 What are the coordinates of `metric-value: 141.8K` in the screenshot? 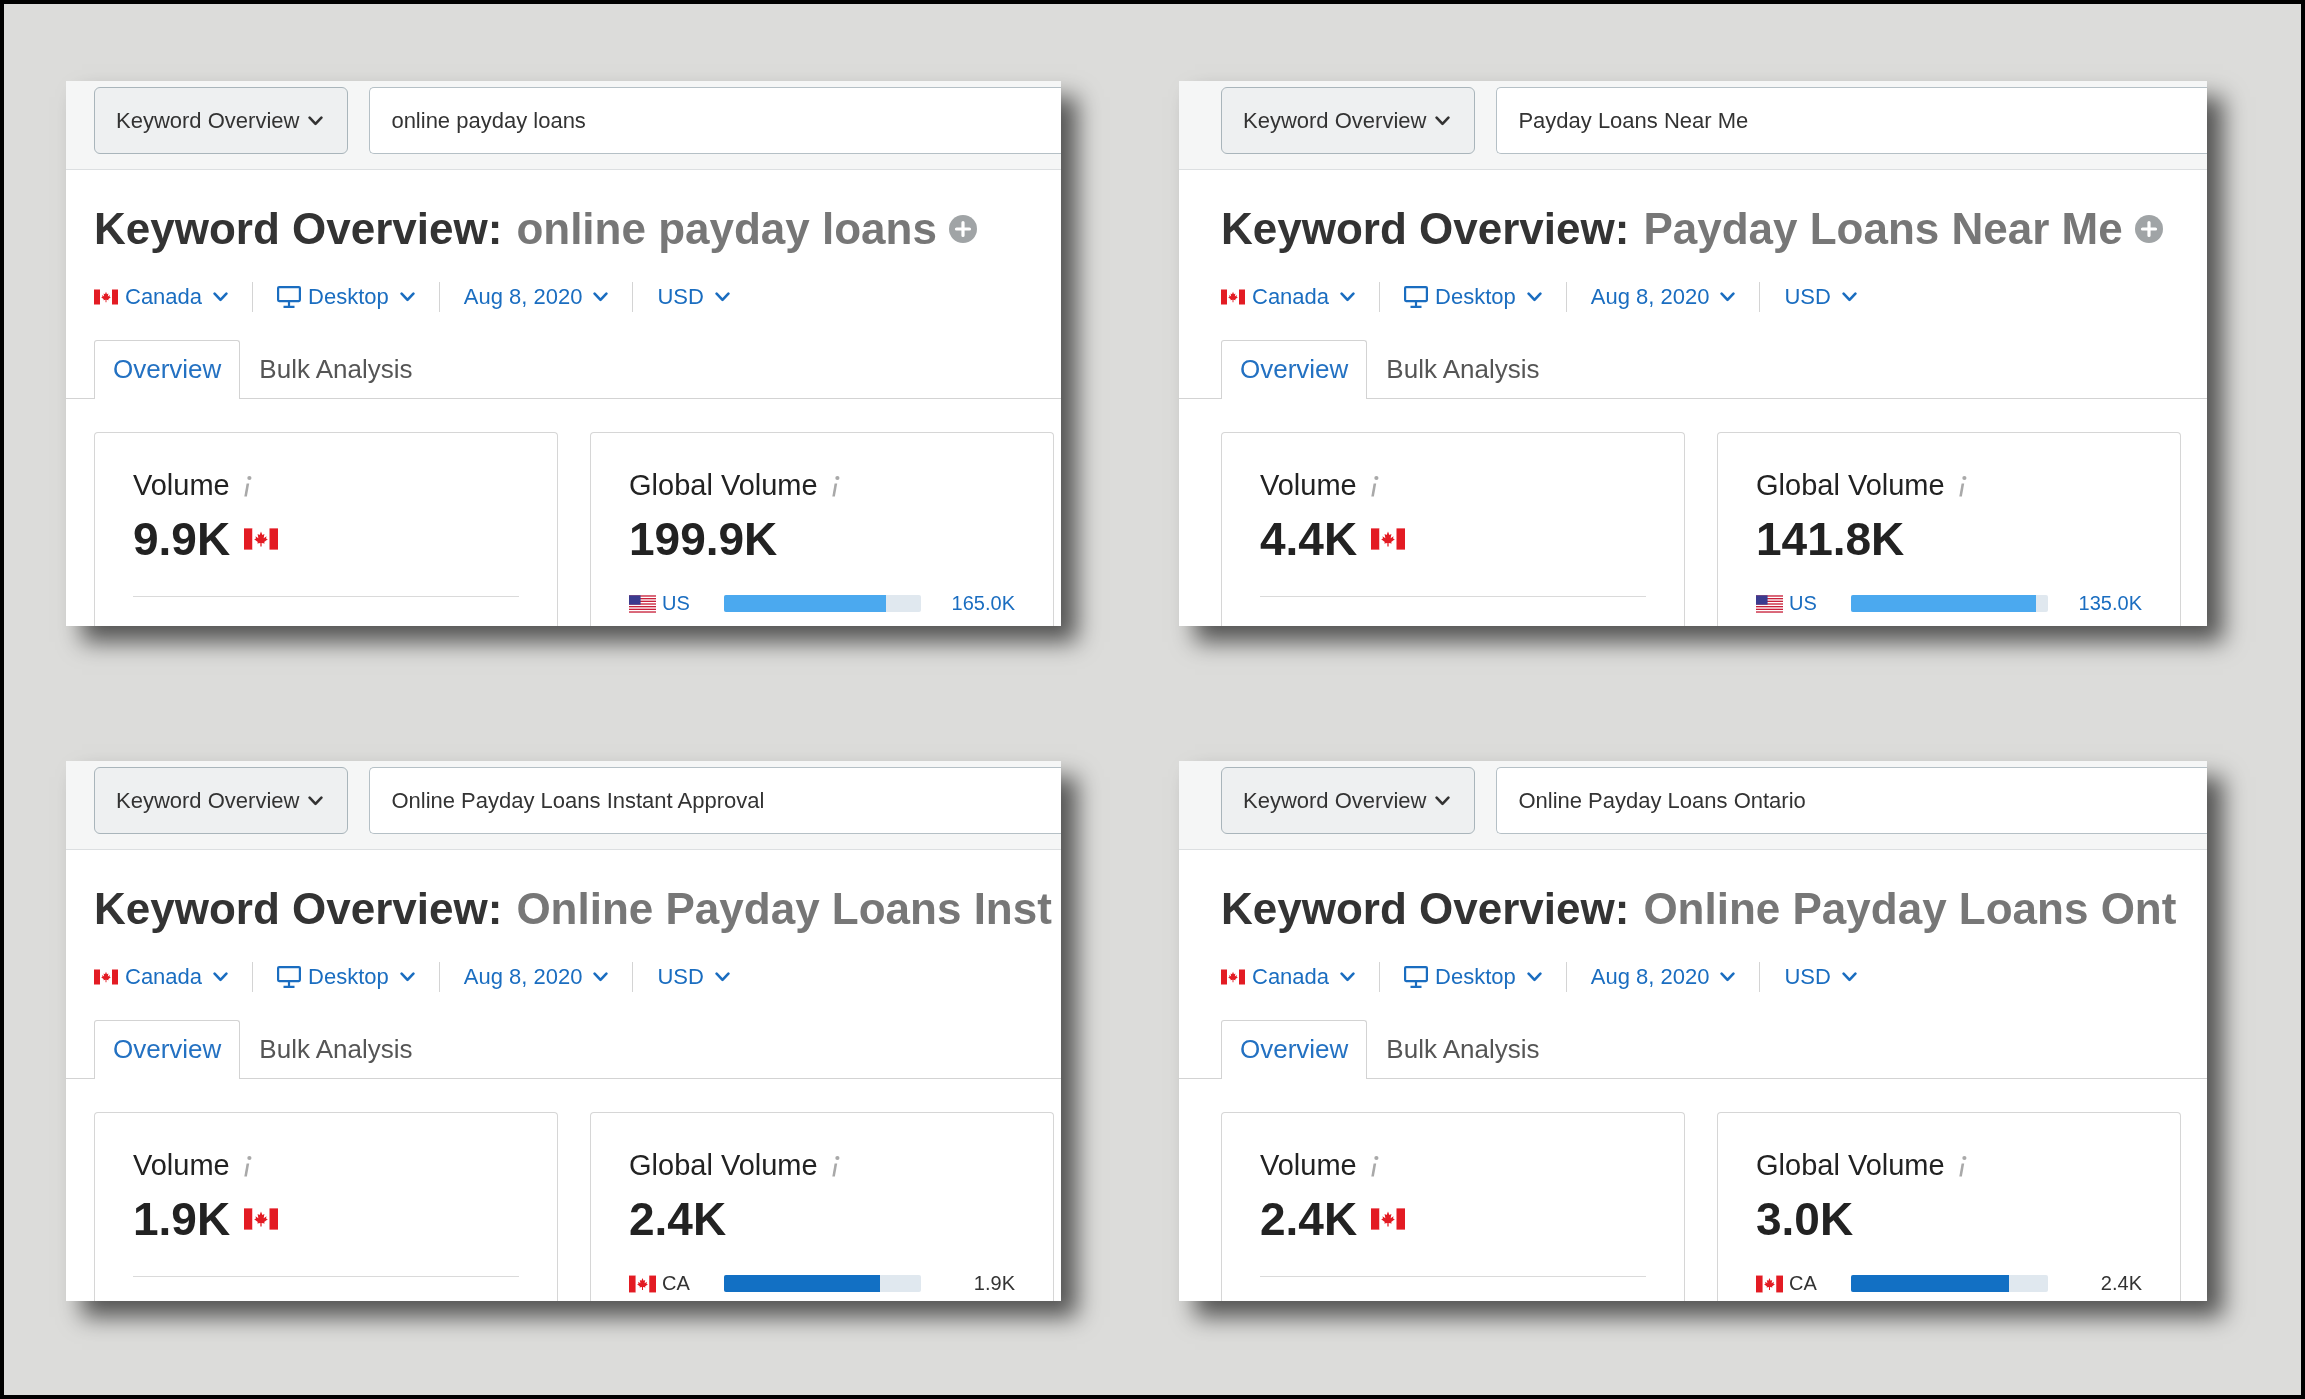 It's located at (1830, 538).